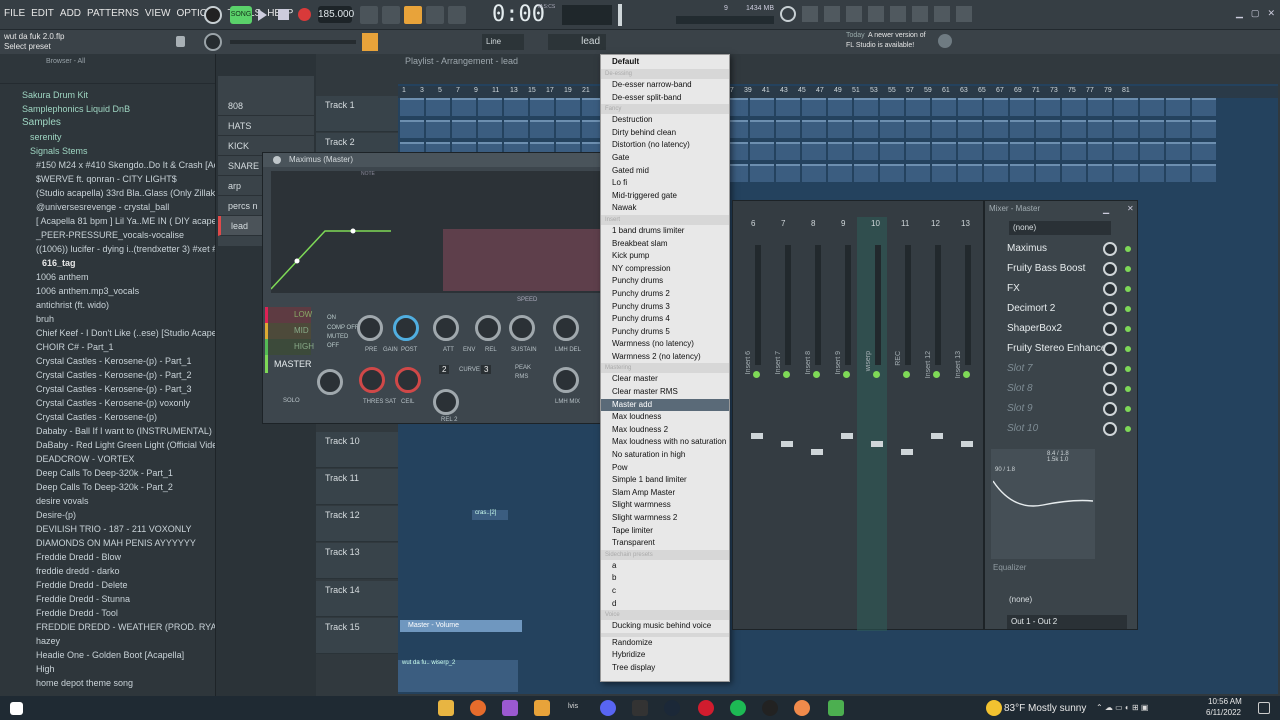 Image resolution: width=1280 pixels, height=720 pixels. What do you see at coordinates (288, 364) in the screenshot?
I see `band-master: MASTER` at bounding box center [288, 364].